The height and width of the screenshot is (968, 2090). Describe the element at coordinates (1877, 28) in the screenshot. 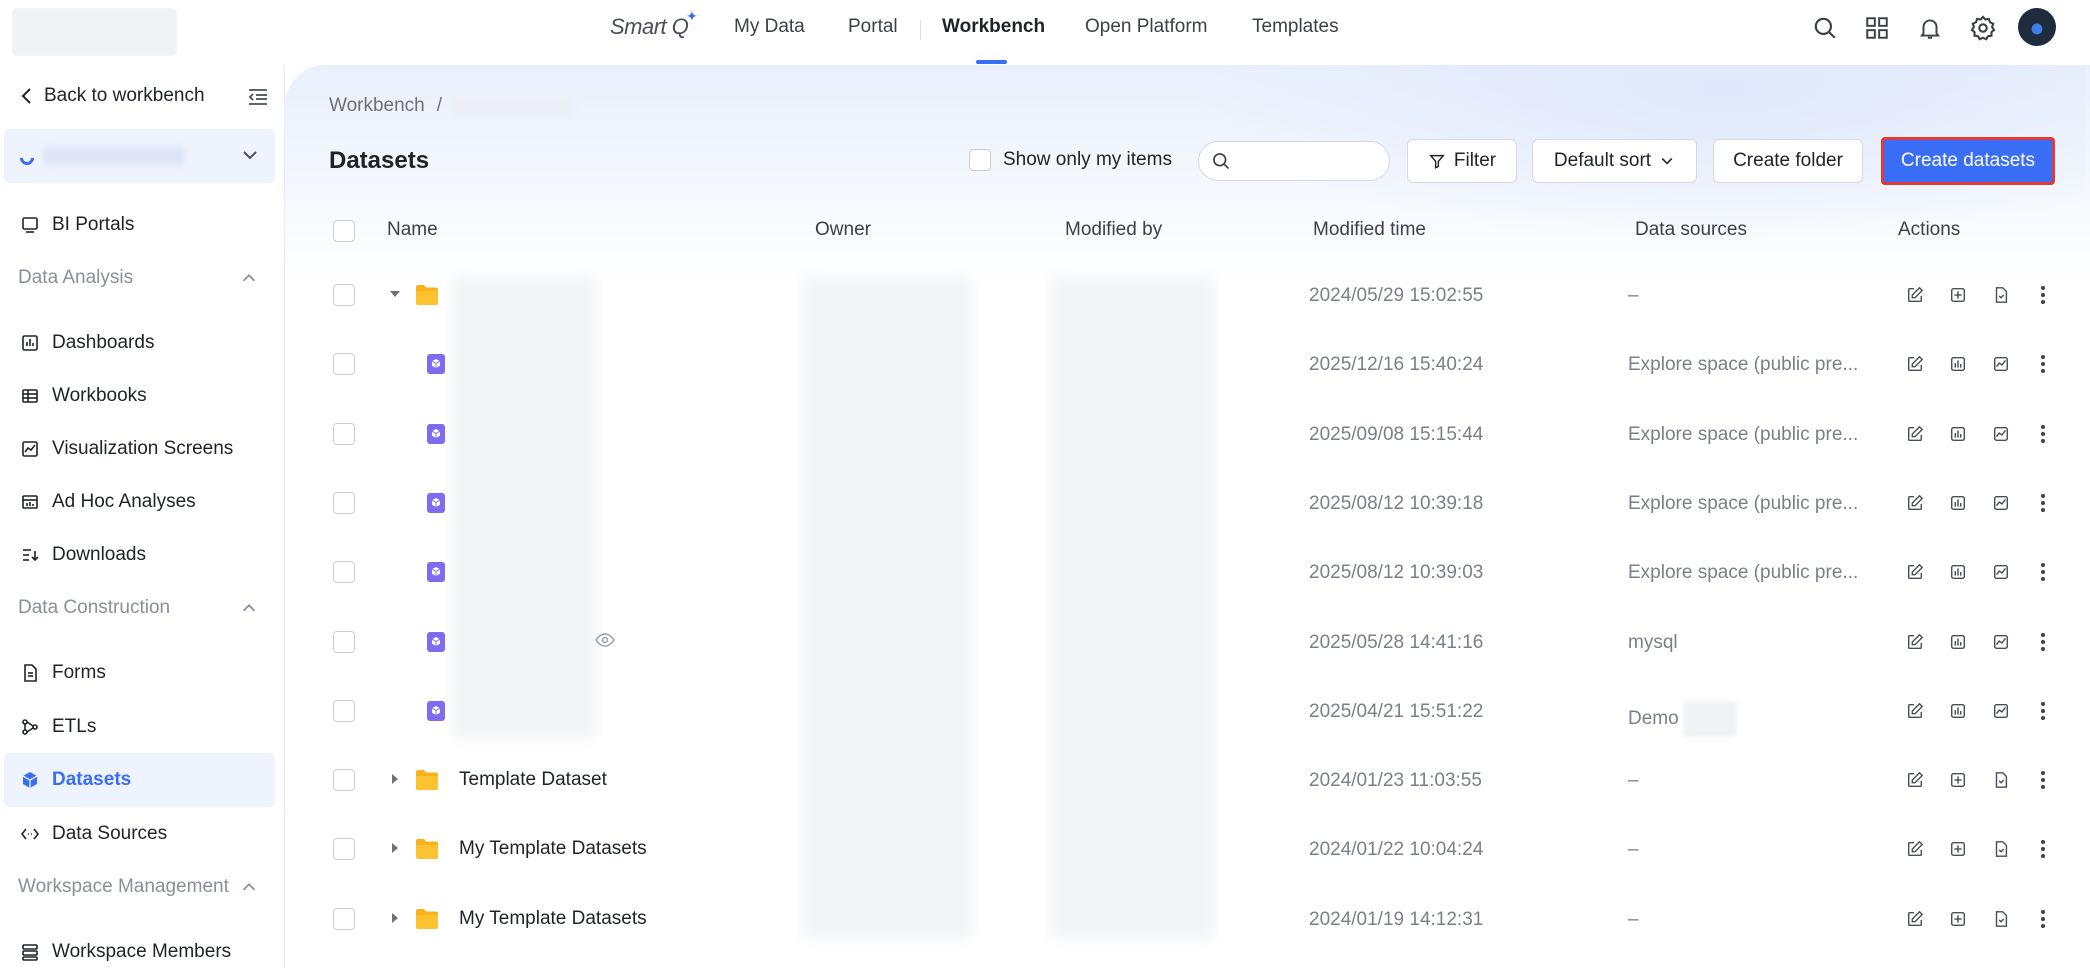

I see `apps-grid-icon` at that location.